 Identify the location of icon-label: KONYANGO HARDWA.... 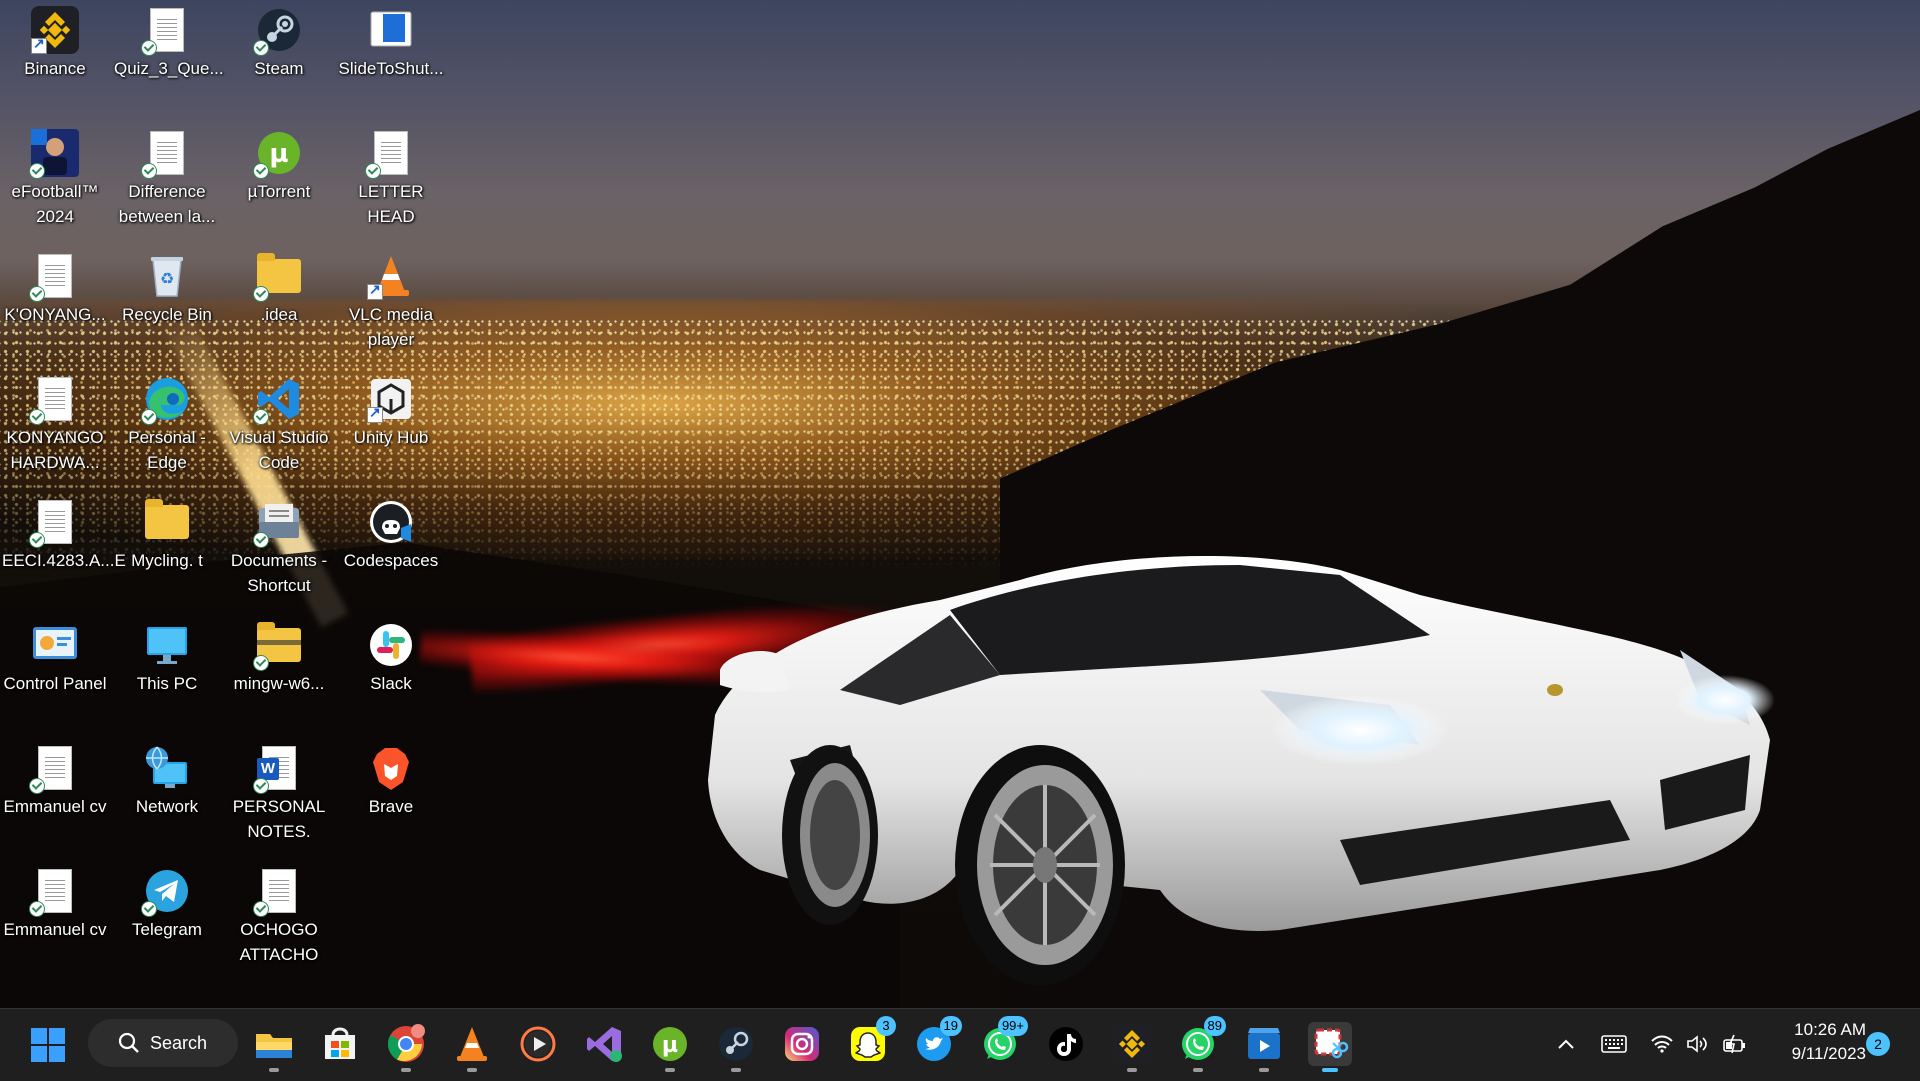
(55, 450).